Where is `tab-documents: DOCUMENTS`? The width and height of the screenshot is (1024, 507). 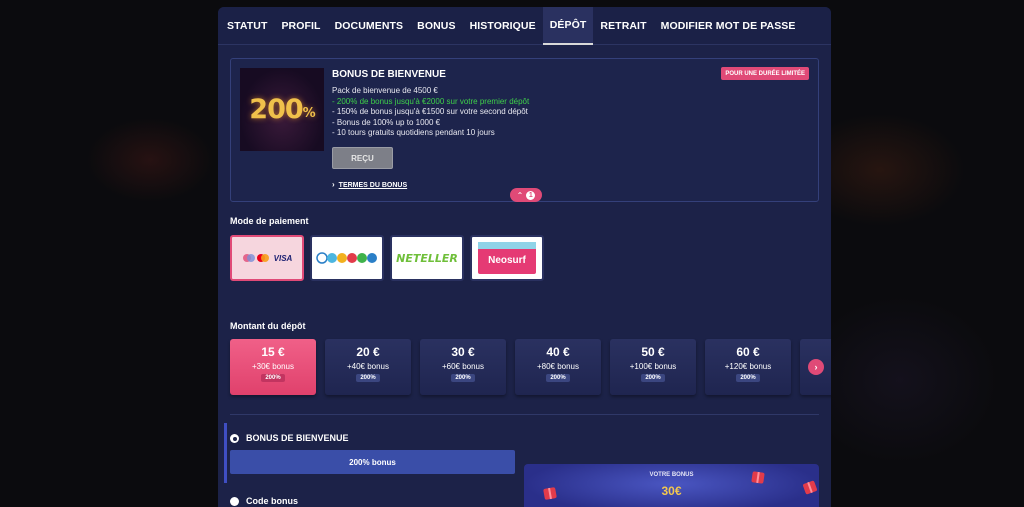 tab-documents: DOCUMENTS is located at coordinates (369, 26).